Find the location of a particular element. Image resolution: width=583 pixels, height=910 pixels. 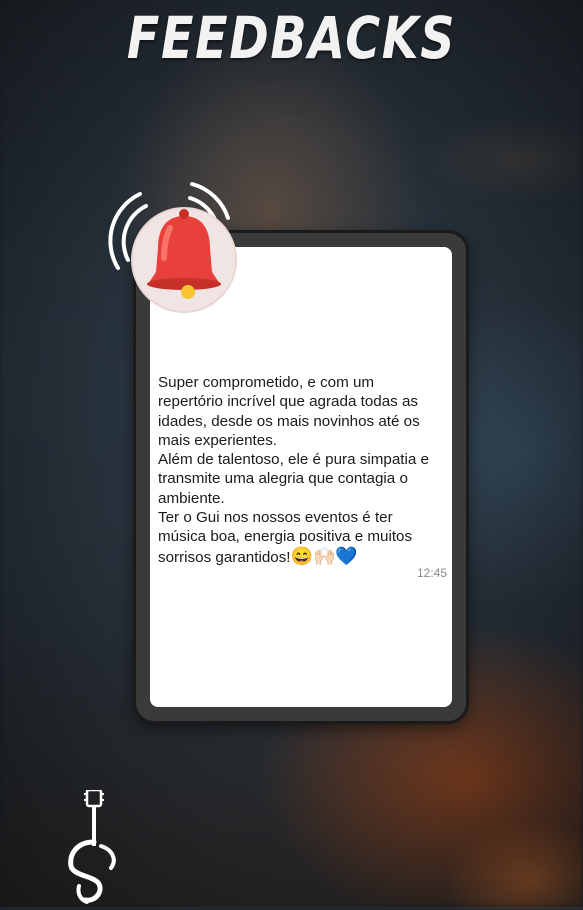

page-title: FEEDBACKS is located at coordinates (291, 38).